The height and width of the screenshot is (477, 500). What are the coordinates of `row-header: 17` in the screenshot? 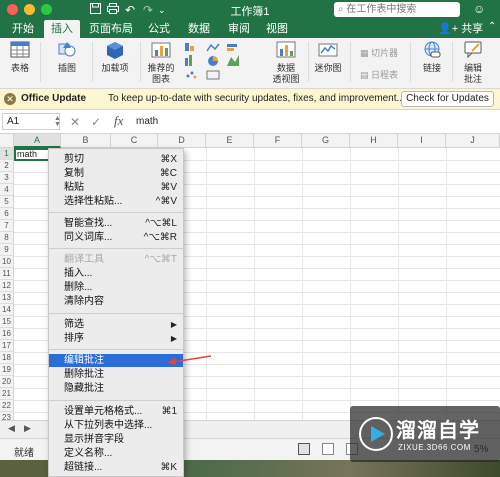 It's located at (7, 346).